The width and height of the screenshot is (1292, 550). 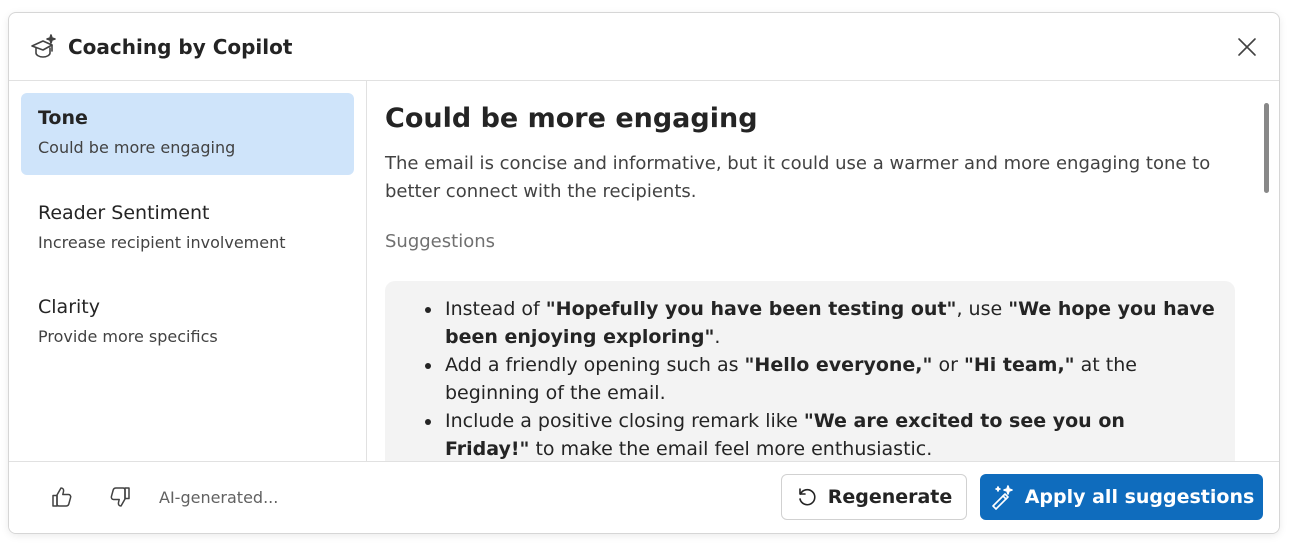 I want to click on apply-all-suggestions-label: Apply all suggestions, so click(x=1139, y=497).